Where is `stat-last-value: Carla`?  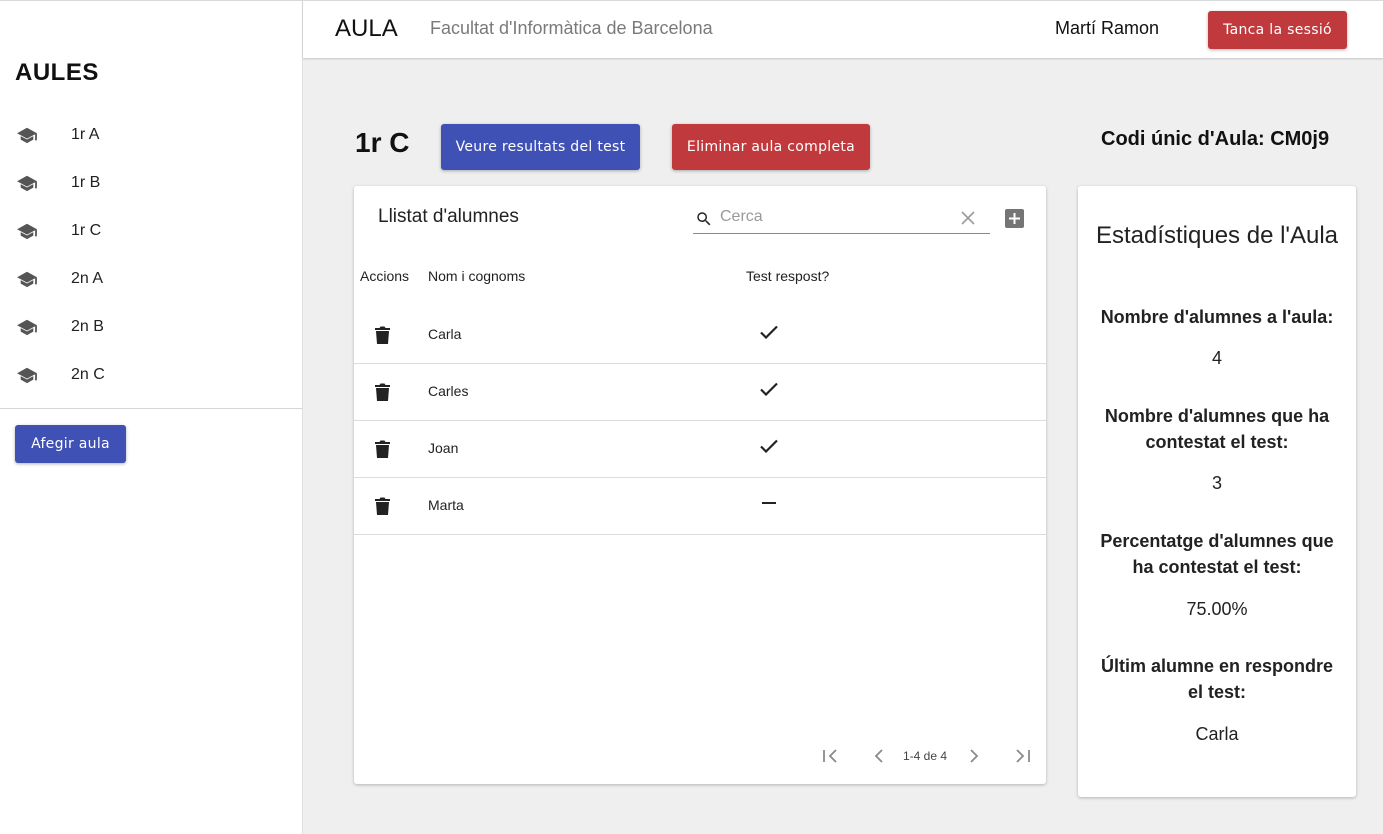 stat-last-value: Carla is located at coordinates (1217, 734).